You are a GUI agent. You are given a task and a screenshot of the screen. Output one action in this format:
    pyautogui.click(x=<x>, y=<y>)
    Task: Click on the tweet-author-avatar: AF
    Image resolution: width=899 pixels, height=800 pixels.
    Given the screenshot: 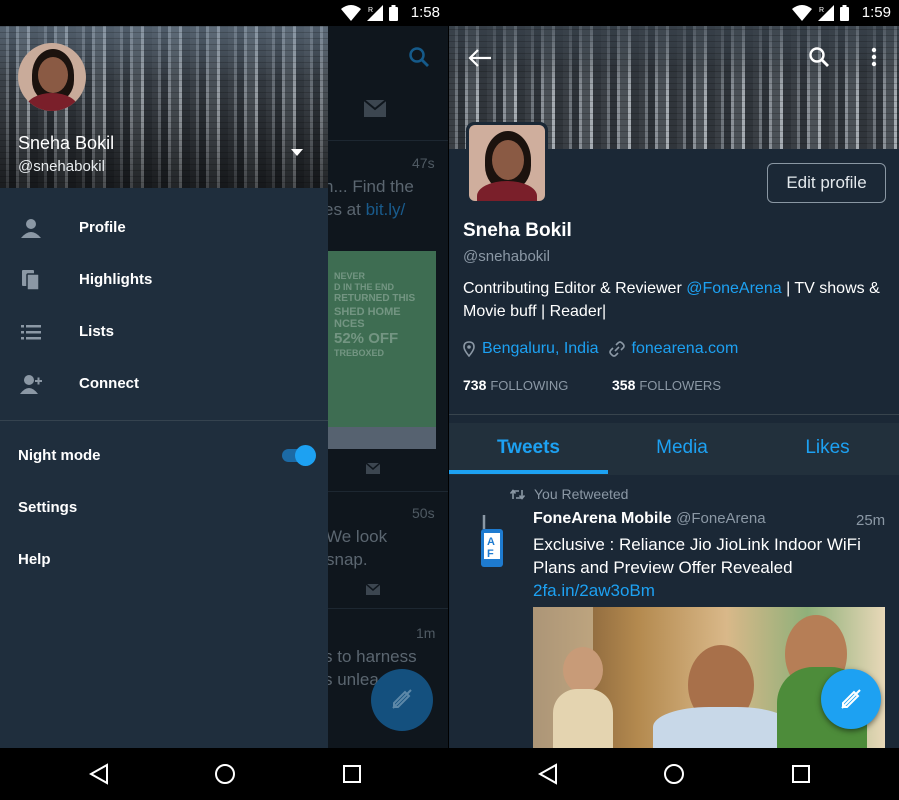 What is the action you would take?
    pyautogui.click(x=492, y=543)
    